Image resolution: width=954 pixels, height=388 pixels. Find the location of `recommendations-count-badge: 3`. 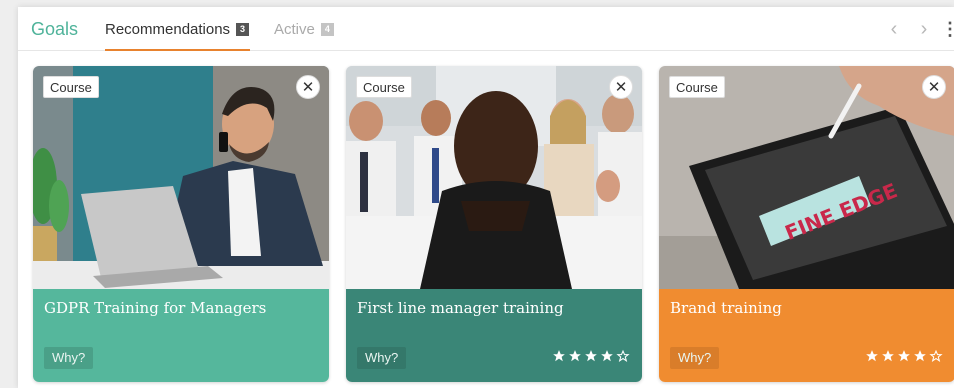

recommendations-count-badge: 3 is located at coordinates (243, 29).